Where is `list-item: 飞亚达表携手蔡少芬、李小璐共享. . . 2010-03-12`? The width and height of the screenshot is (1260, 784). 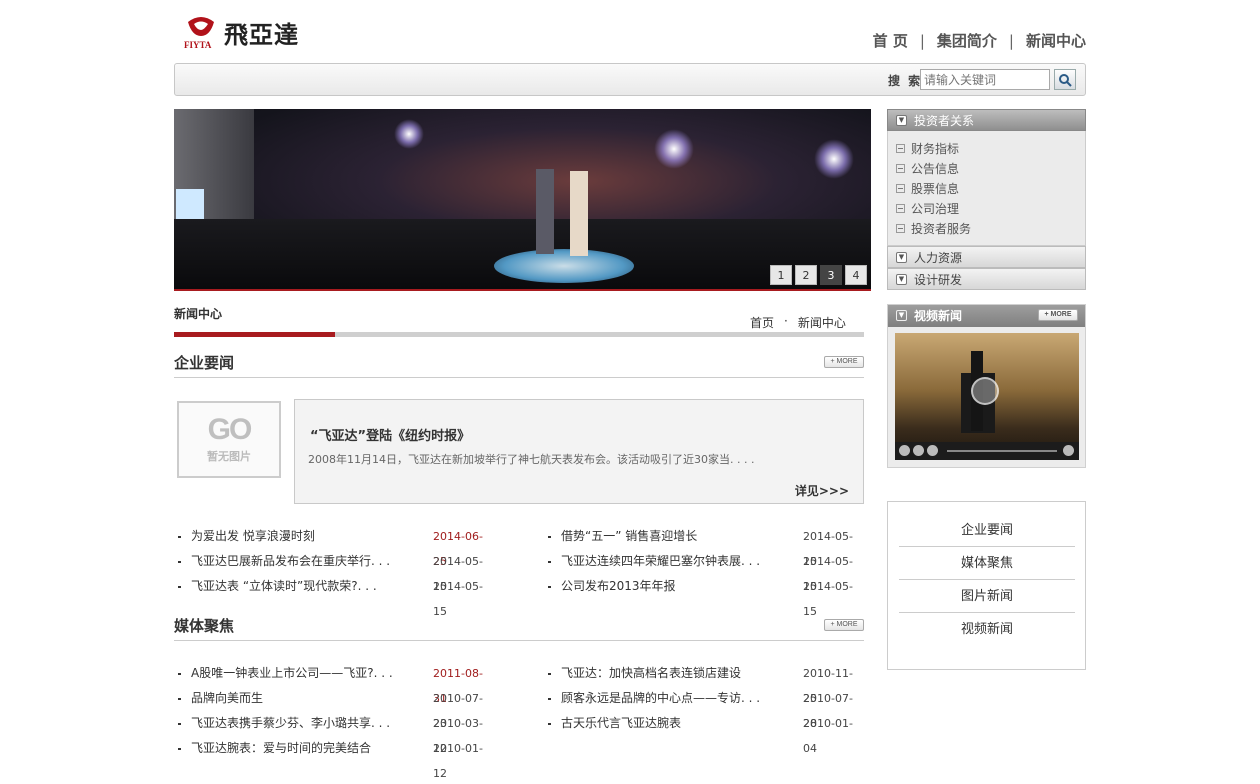
list-item: 飞亚达表携手蔡少芬、李小璐共享. . . 2010-03-12 is located at coordinates (334, 733).